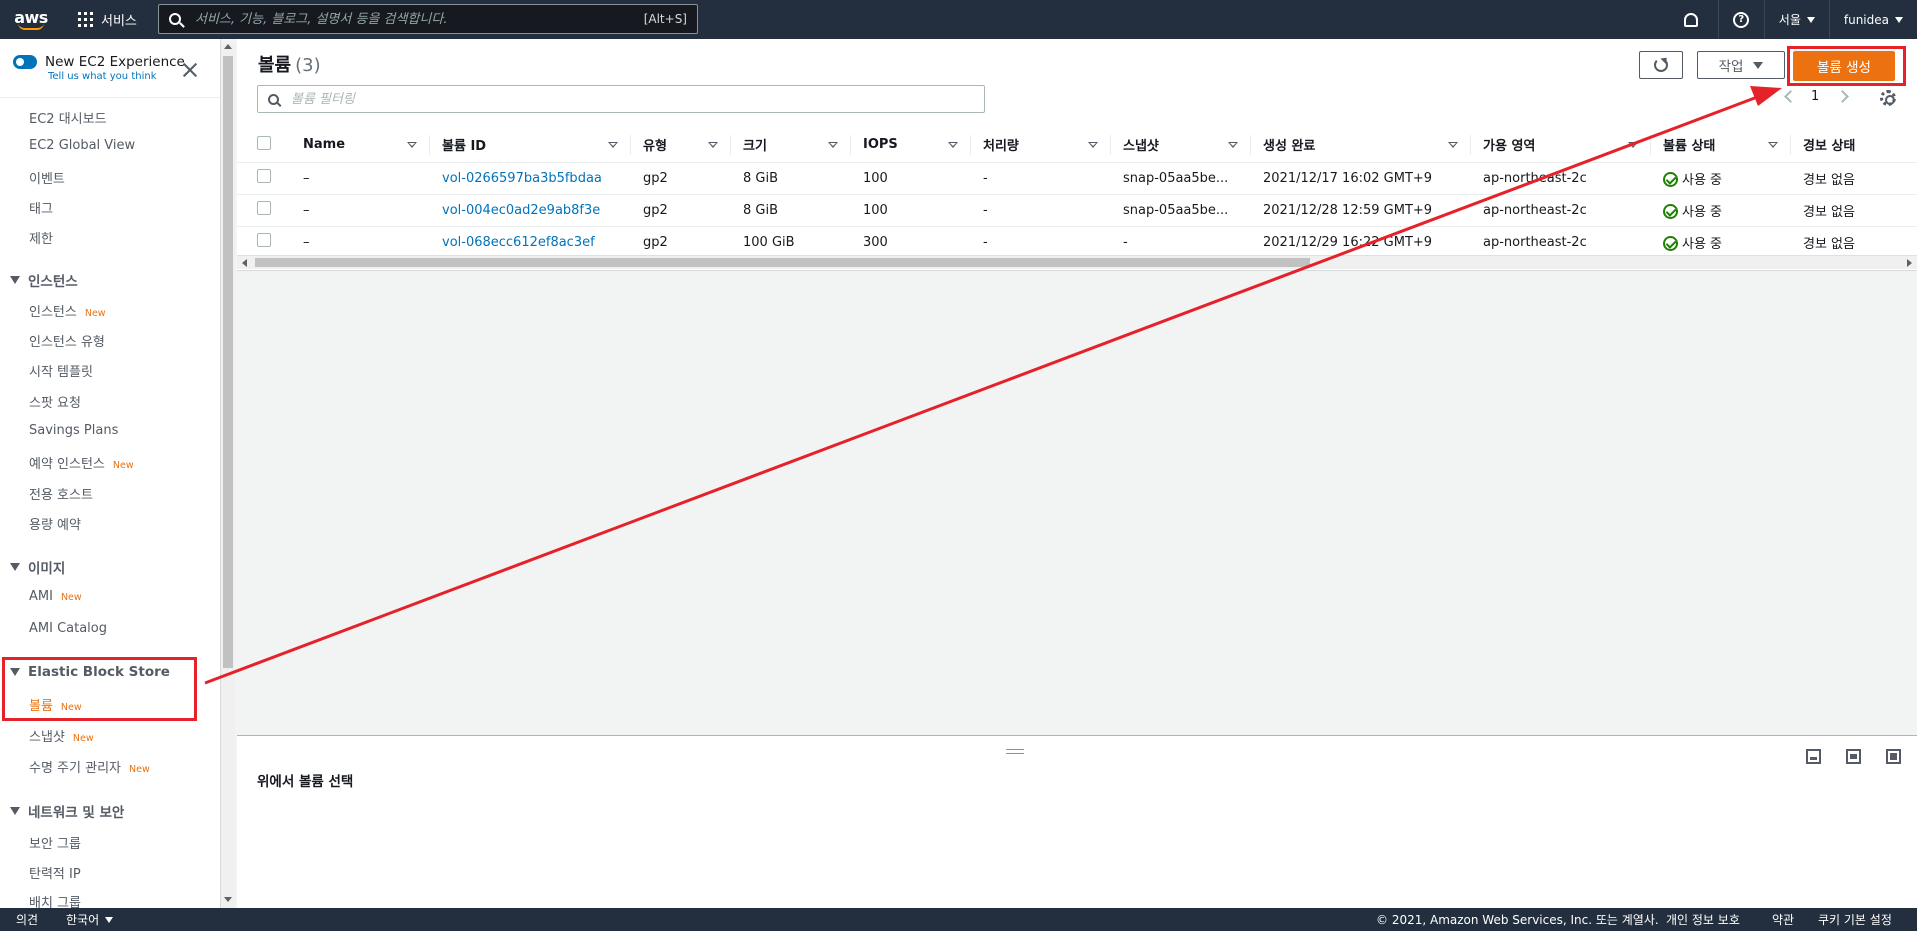  What do you see at coordinates (67, 340) in the screenshot?
I see `sidebar-item-instance-types: 인스턴스 유형` at bounding box center [67, 340].